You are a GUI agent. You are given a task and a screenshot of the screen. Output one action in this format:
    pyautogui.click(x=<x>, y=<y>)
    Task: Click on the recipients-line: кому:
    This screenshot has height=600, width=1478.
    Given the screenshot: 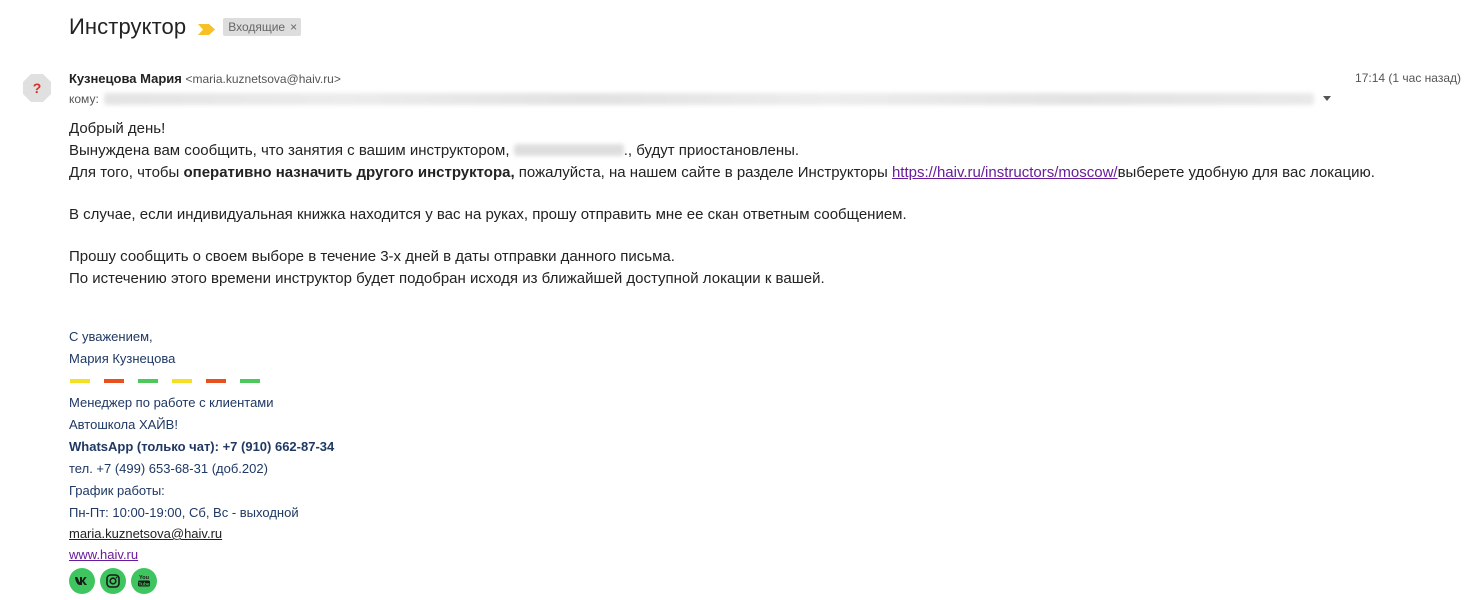 What is the action you would take?
    pyautogui.click(x=700, y=99)
    